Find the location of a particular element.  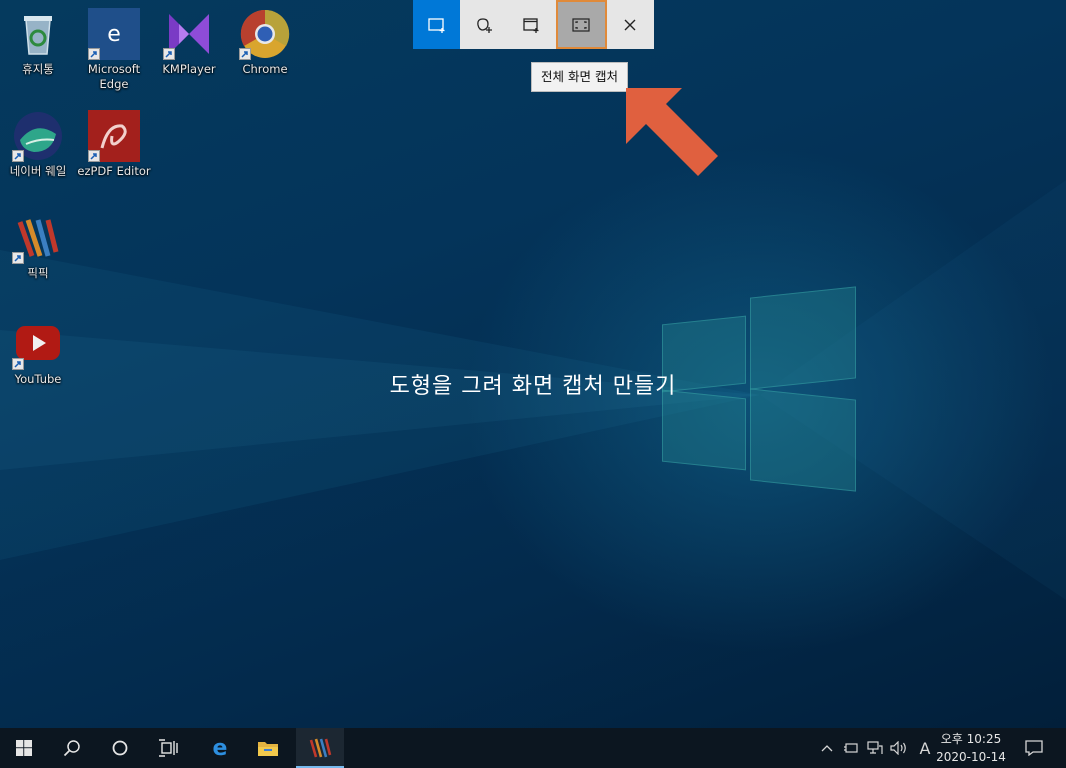

freeform-snip-button is located at coordinates (483, 24).